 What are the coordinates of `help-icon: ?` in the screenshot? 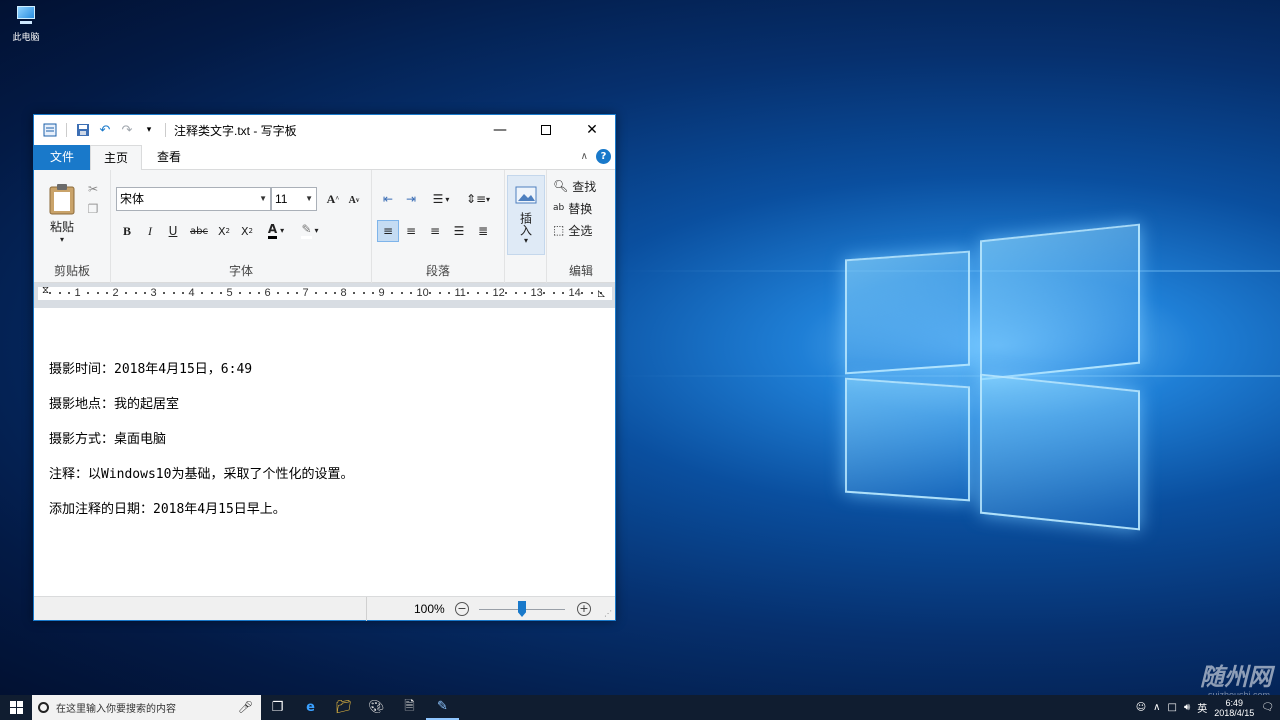 It's located at (603, 156).